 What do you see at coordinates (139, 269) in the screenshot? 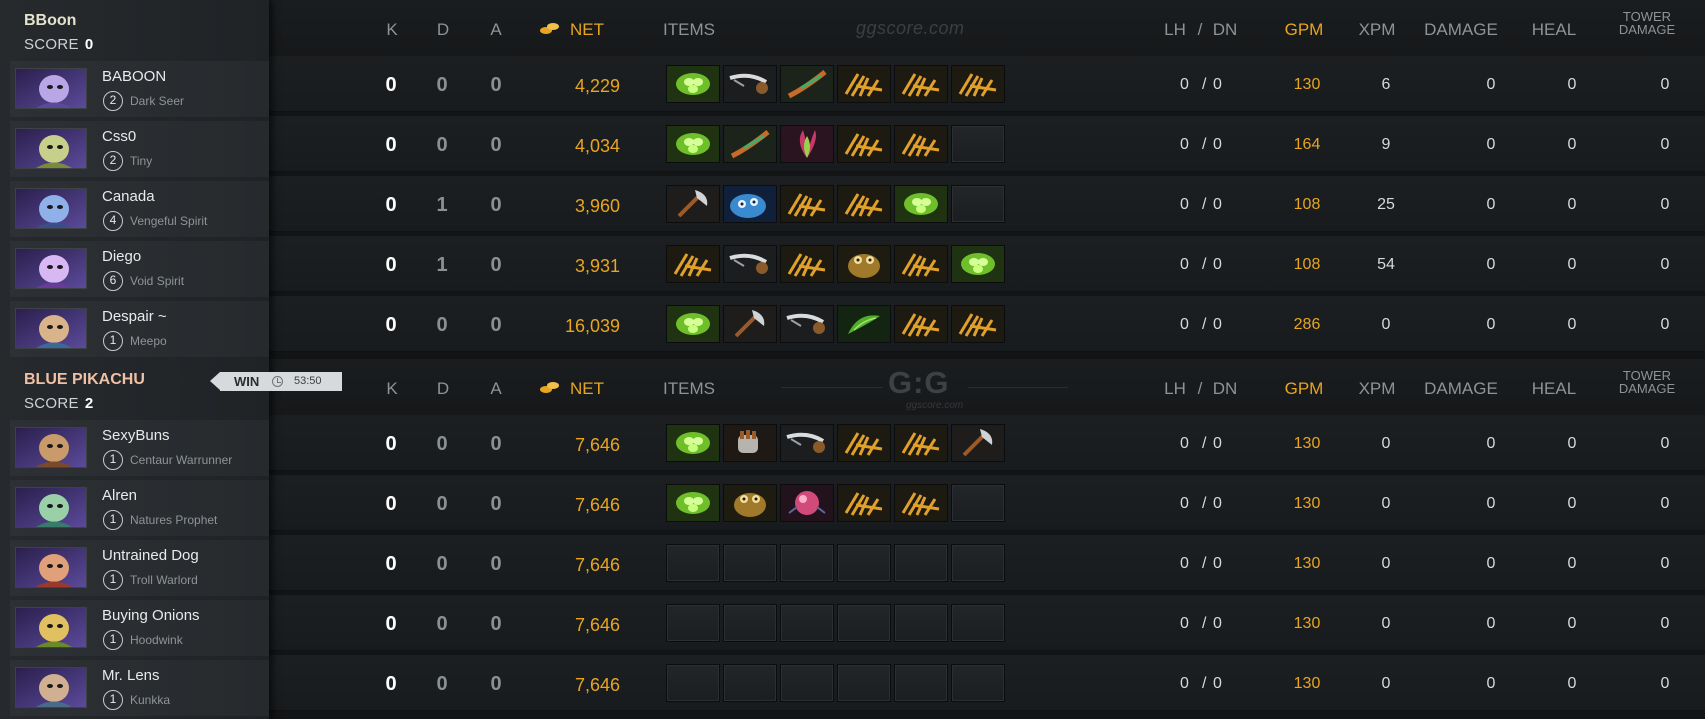
I see `player-card: Diego 6 Void Spirit` at bounding box center [139, 269].